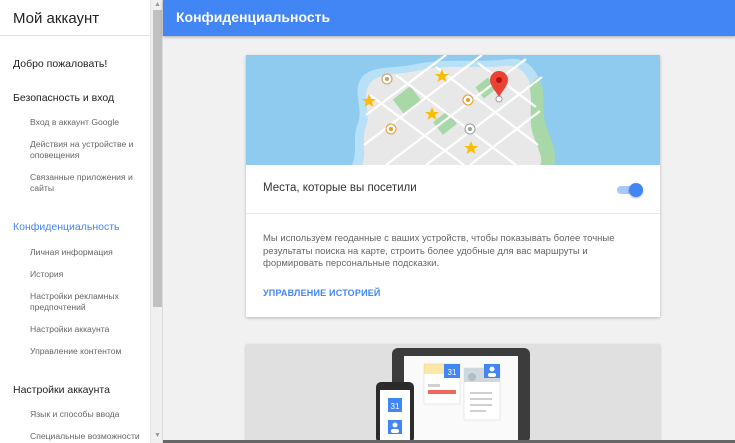 Image resolution: width=735 pixels, height=443 pixels. Describe the element at coordinates (89, 252) in the screenshot. I see `sidebar-subitem-personal-info: Личная информация` at that location.